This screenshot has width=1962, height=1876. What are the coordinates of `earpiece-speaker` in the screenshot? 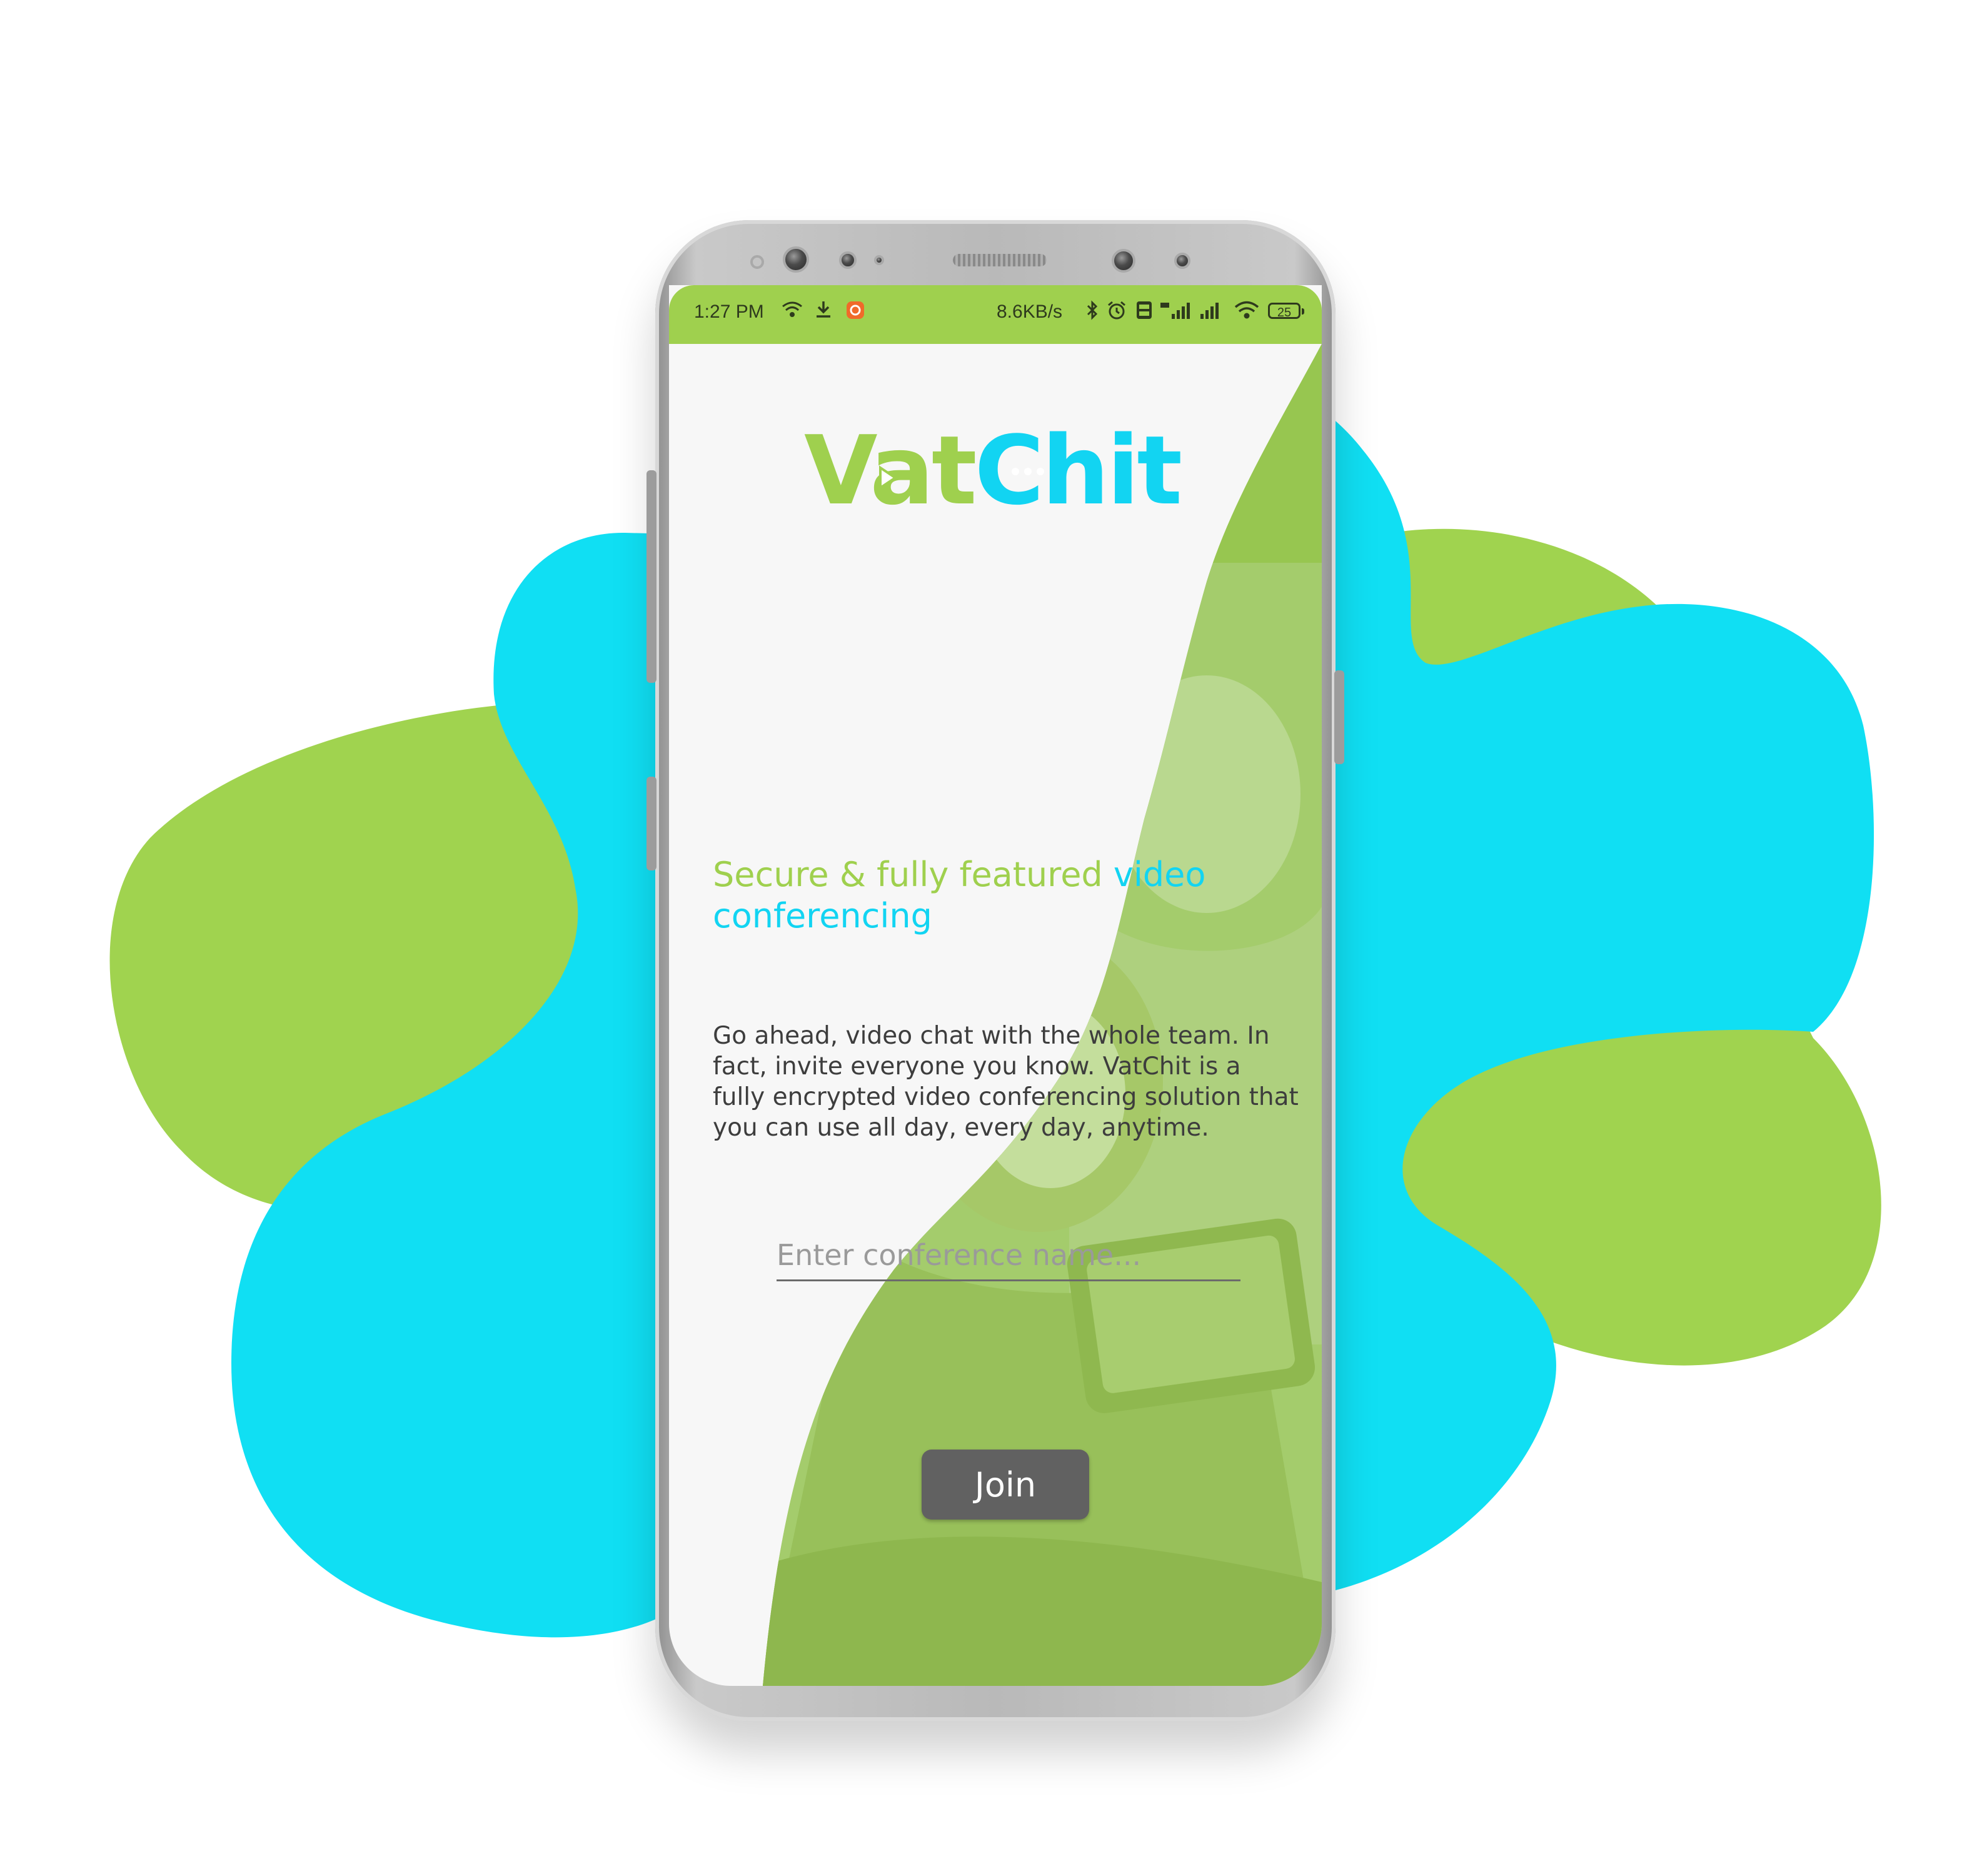 It's located at (1000, 260).